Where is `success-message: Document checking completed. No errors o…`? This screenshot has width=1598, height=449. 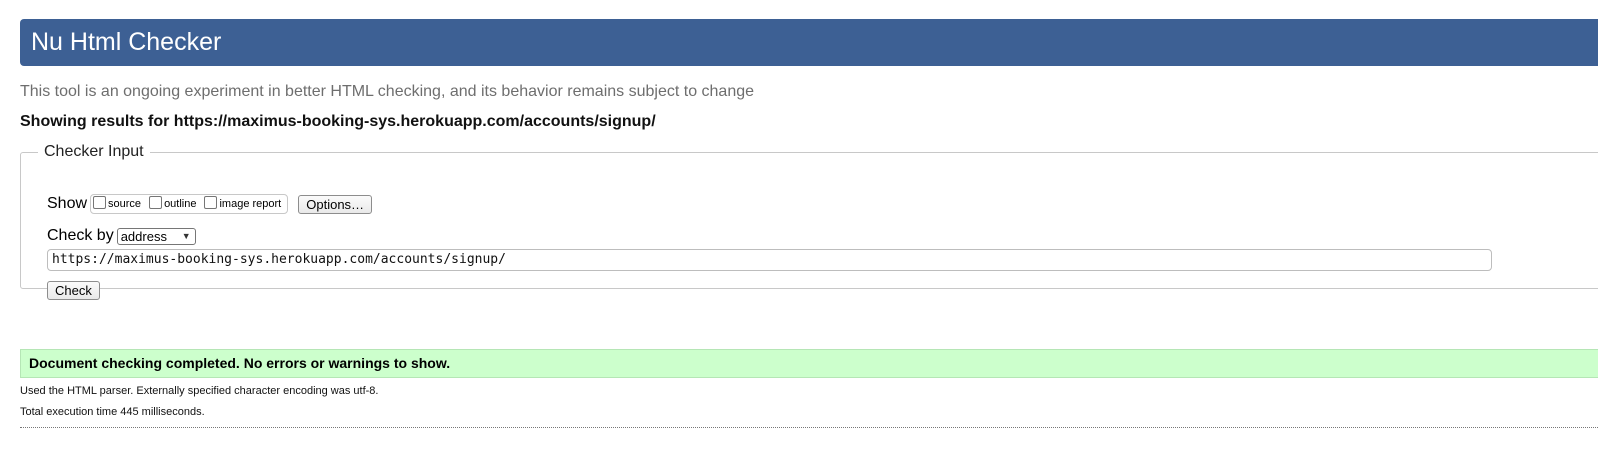
success-message: Document checking completed. No errors o… is located at coordinates (809, 363).